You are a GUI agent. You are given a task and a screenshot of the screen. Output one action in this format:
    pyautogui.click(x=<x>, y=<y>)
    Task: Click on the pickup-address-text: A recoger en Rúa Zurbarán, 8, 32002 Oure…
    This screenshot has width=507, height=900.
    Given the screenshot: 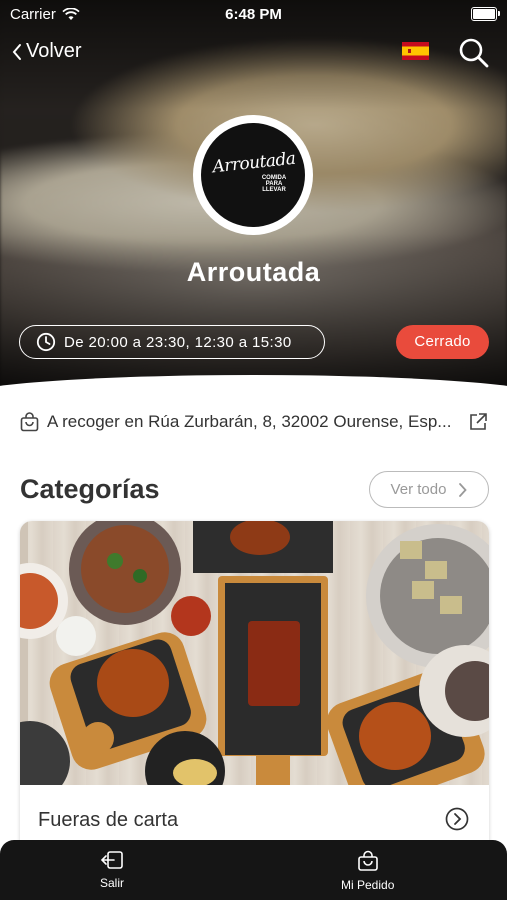 What is the action you would take?
    pyautogui.click(x=249, y=421)
    